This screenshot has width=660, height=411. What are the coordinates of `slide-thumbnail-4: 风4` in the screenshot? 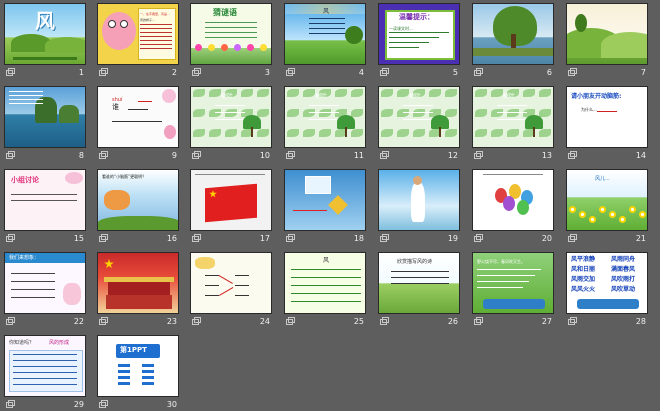 It's located at (325, 41).